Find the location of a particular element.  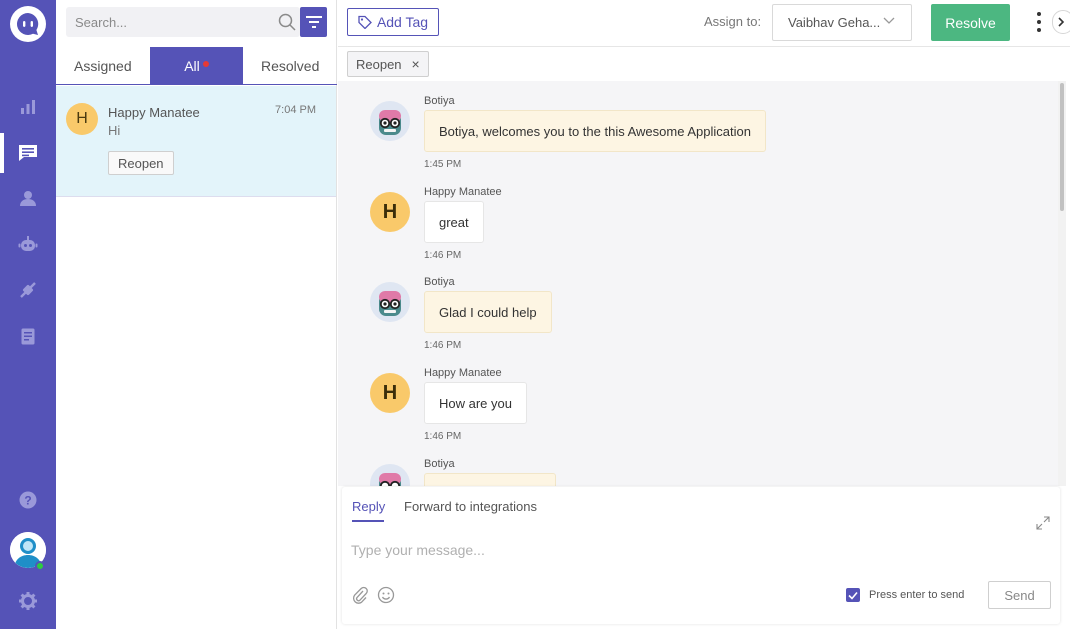

enter-to-send-label: Press enter to send is located at coordinates (917, 595).